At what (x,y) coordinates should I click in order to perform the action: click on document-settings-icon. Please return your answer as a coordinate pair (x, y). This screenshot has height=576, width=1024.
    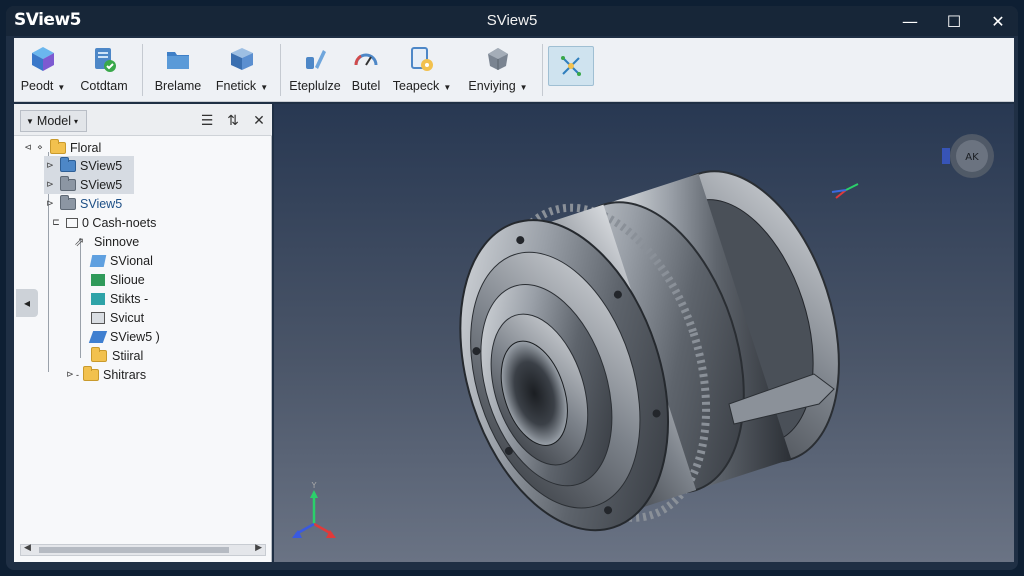
    Looking at the image, I should click on (422, 59).